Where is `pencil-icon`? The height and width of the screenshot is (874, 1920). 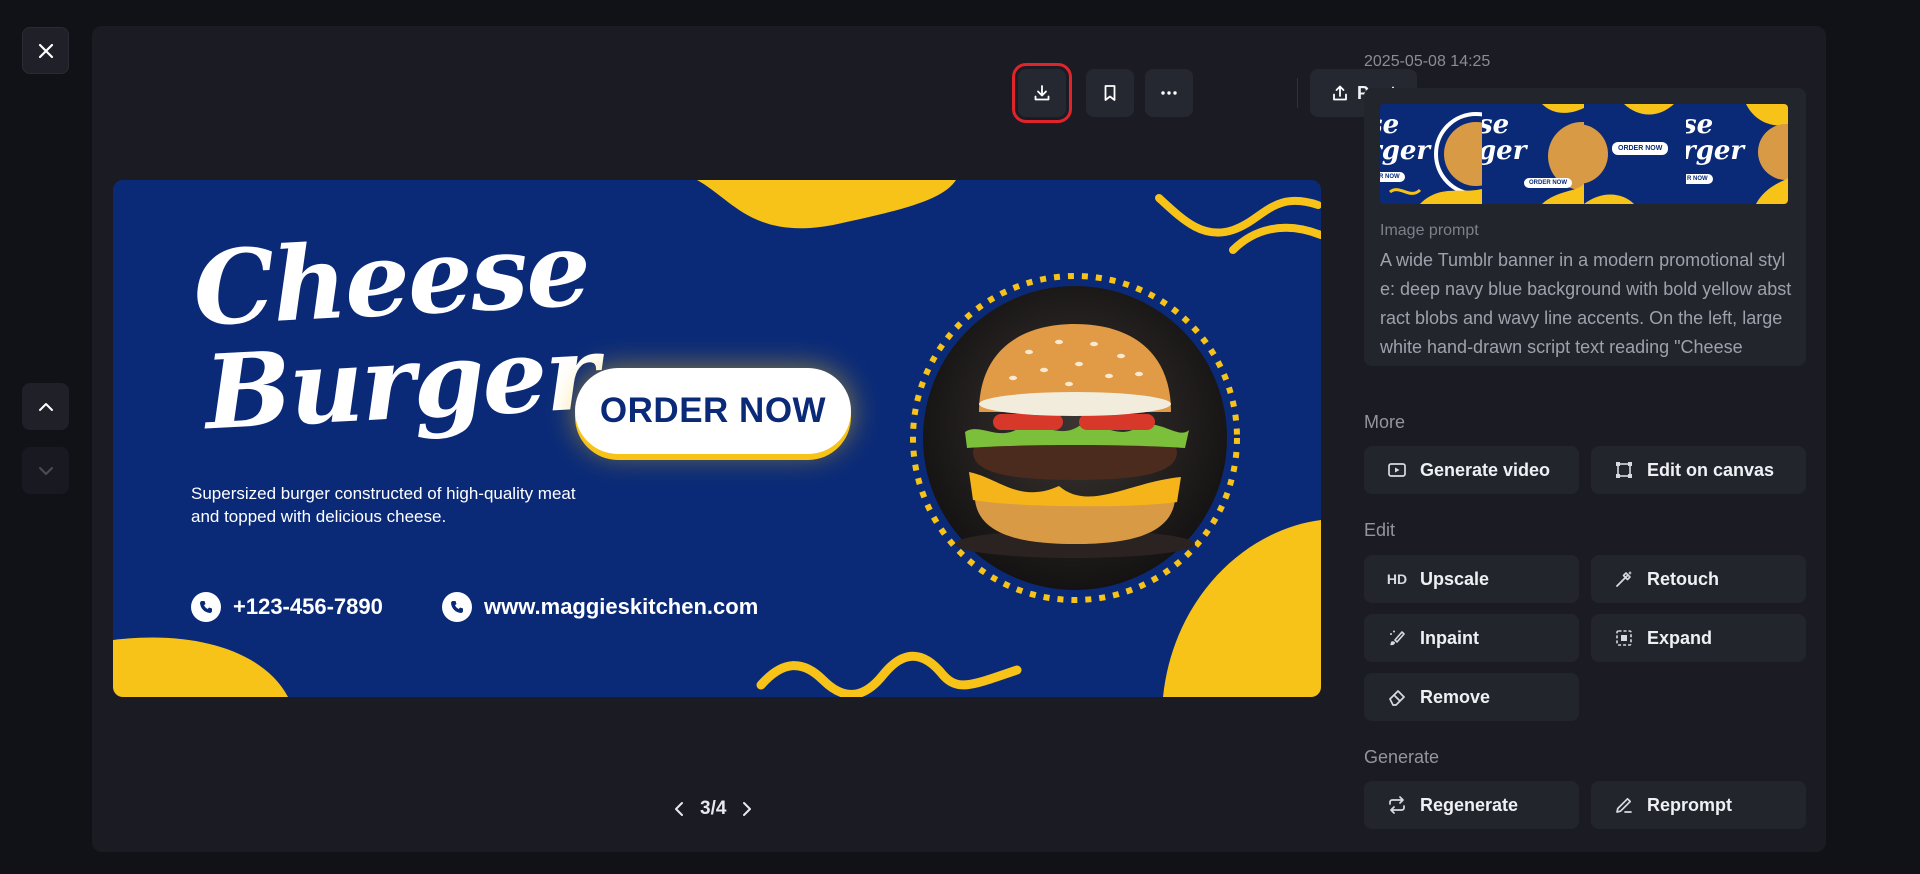 pencil-icon is located at coordinates (1624, 805).